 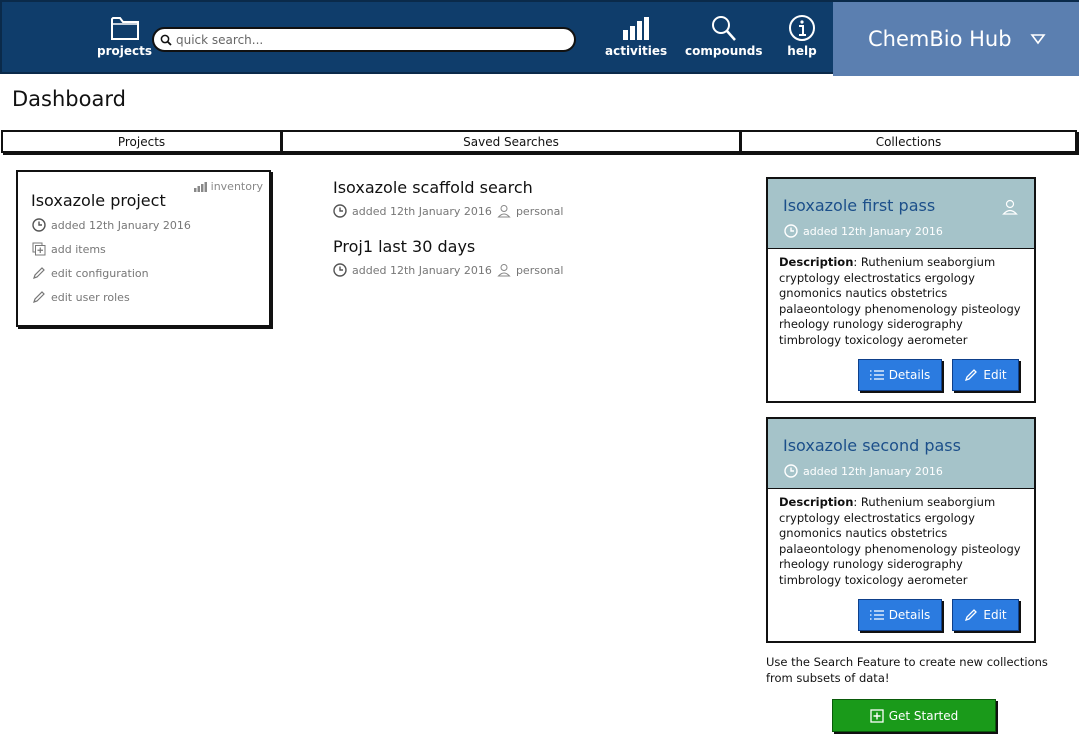 I want to click on nav-help: help, so click(x=802, y=36).